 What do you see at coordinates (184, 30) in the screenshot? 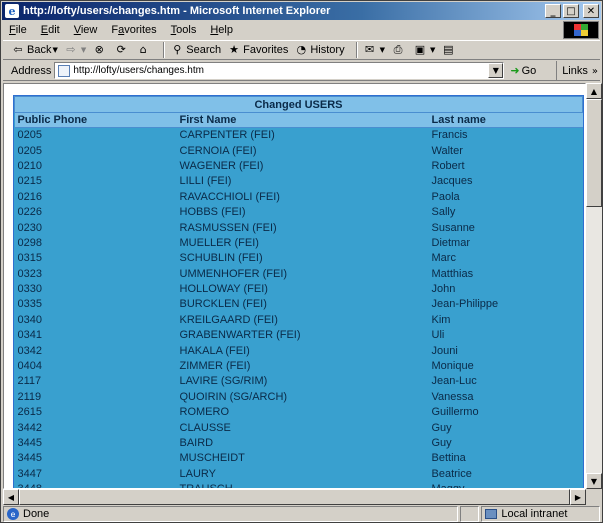
I see `menu-tools: Tools` at bounding box center [184, 30].